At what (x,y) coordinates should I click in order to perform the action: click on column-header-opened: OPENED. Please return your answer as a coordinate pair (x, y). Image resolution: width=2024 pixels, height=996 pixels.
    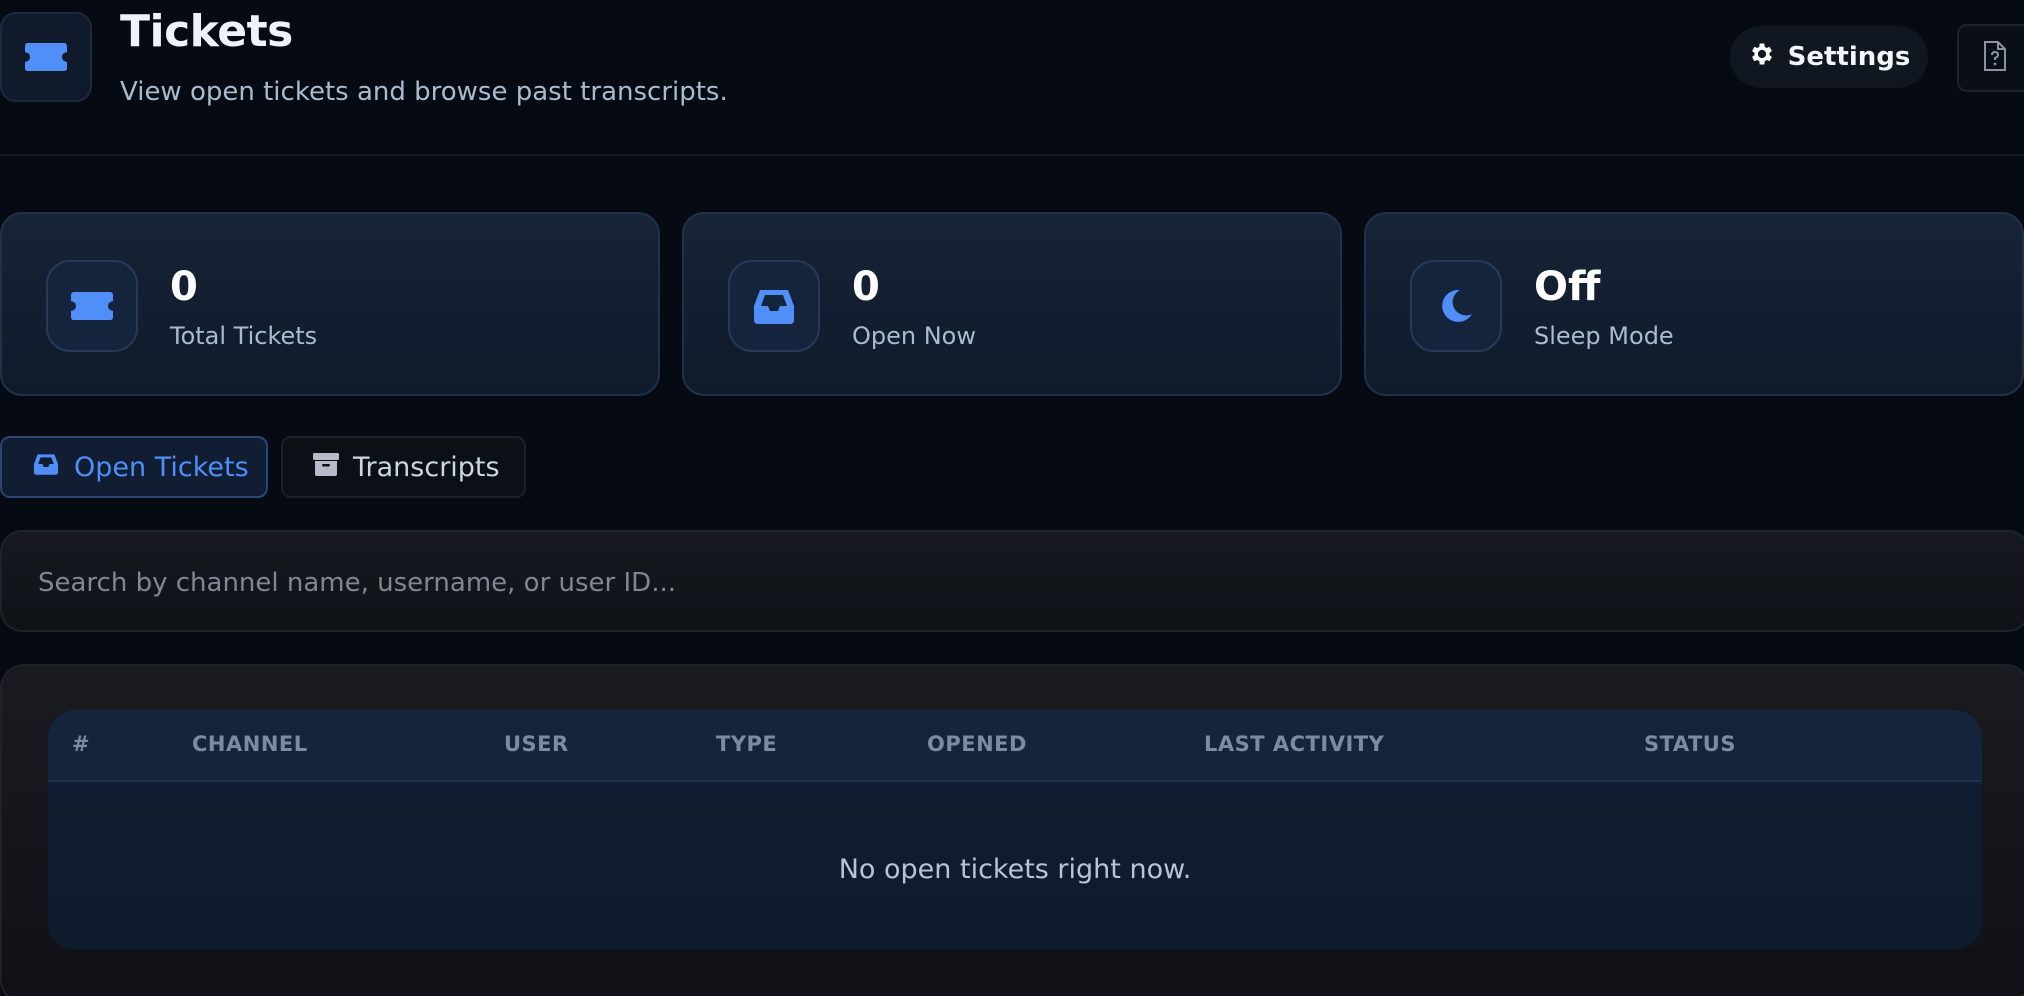
    Looking at the image, I should click on (977, 744).